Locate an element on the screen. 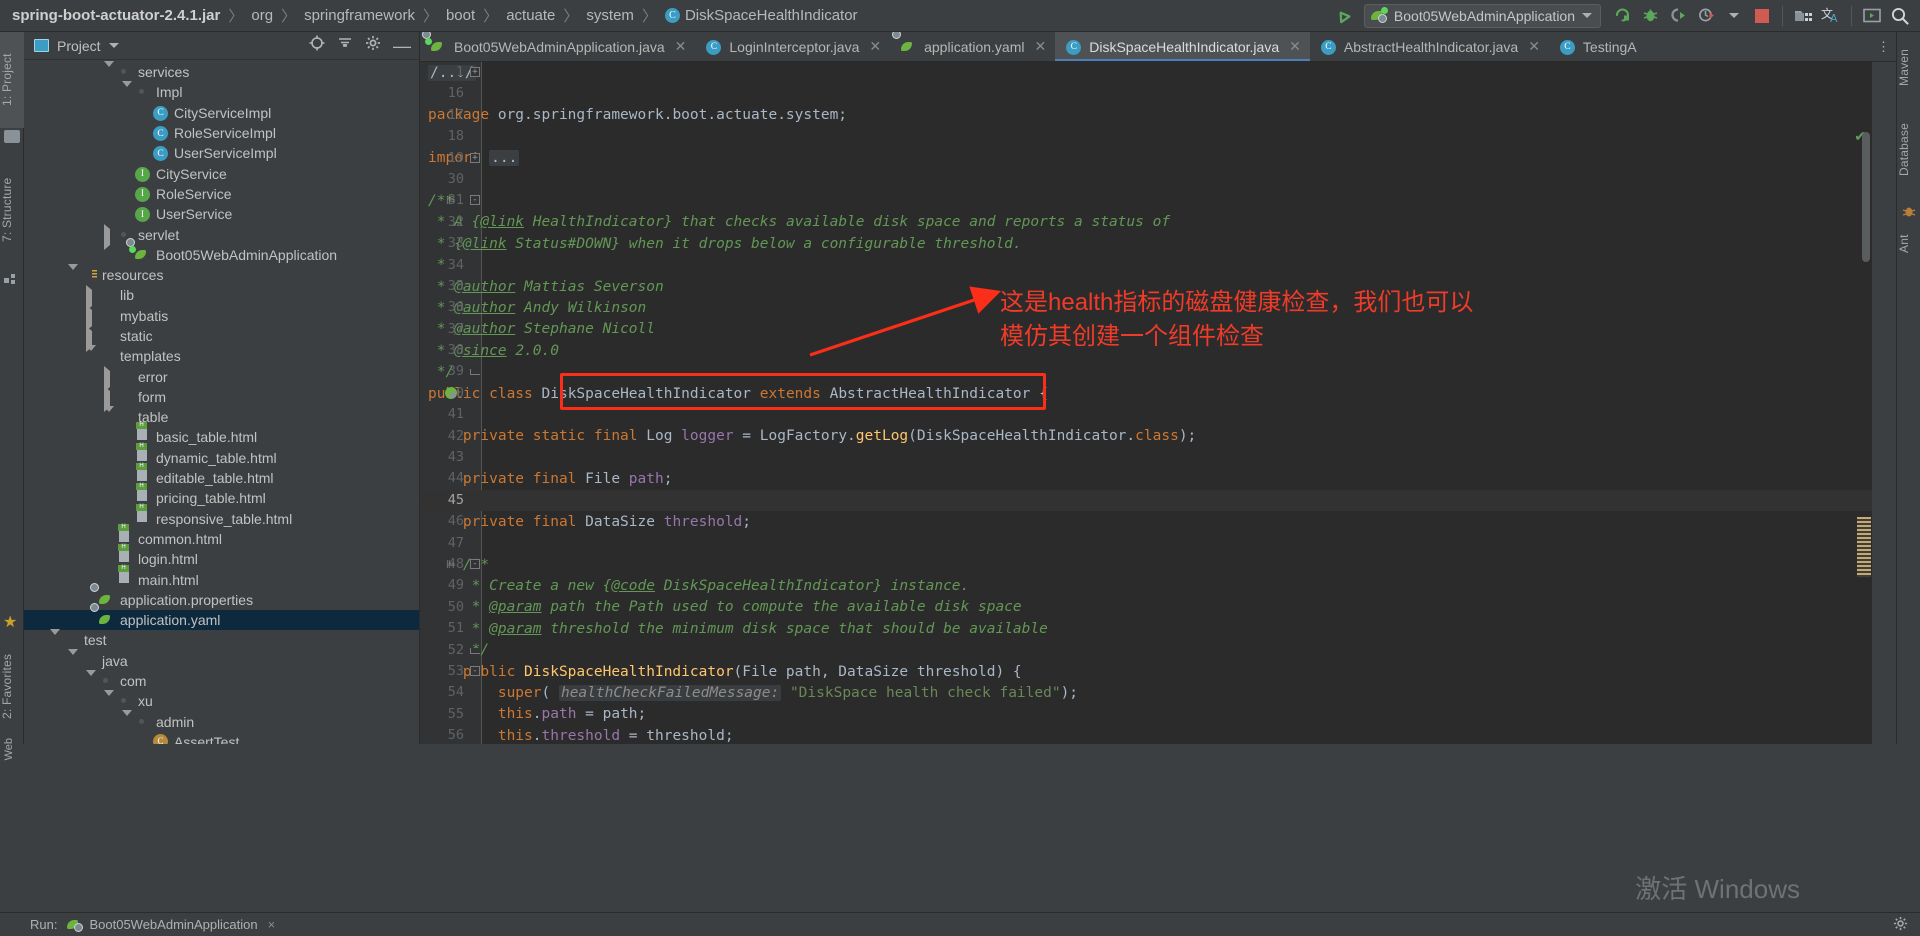 The width and height of the screenshot is (1920, 936). tree-node: Boot05WebAdminApplication is located at coordinates (221, 251).